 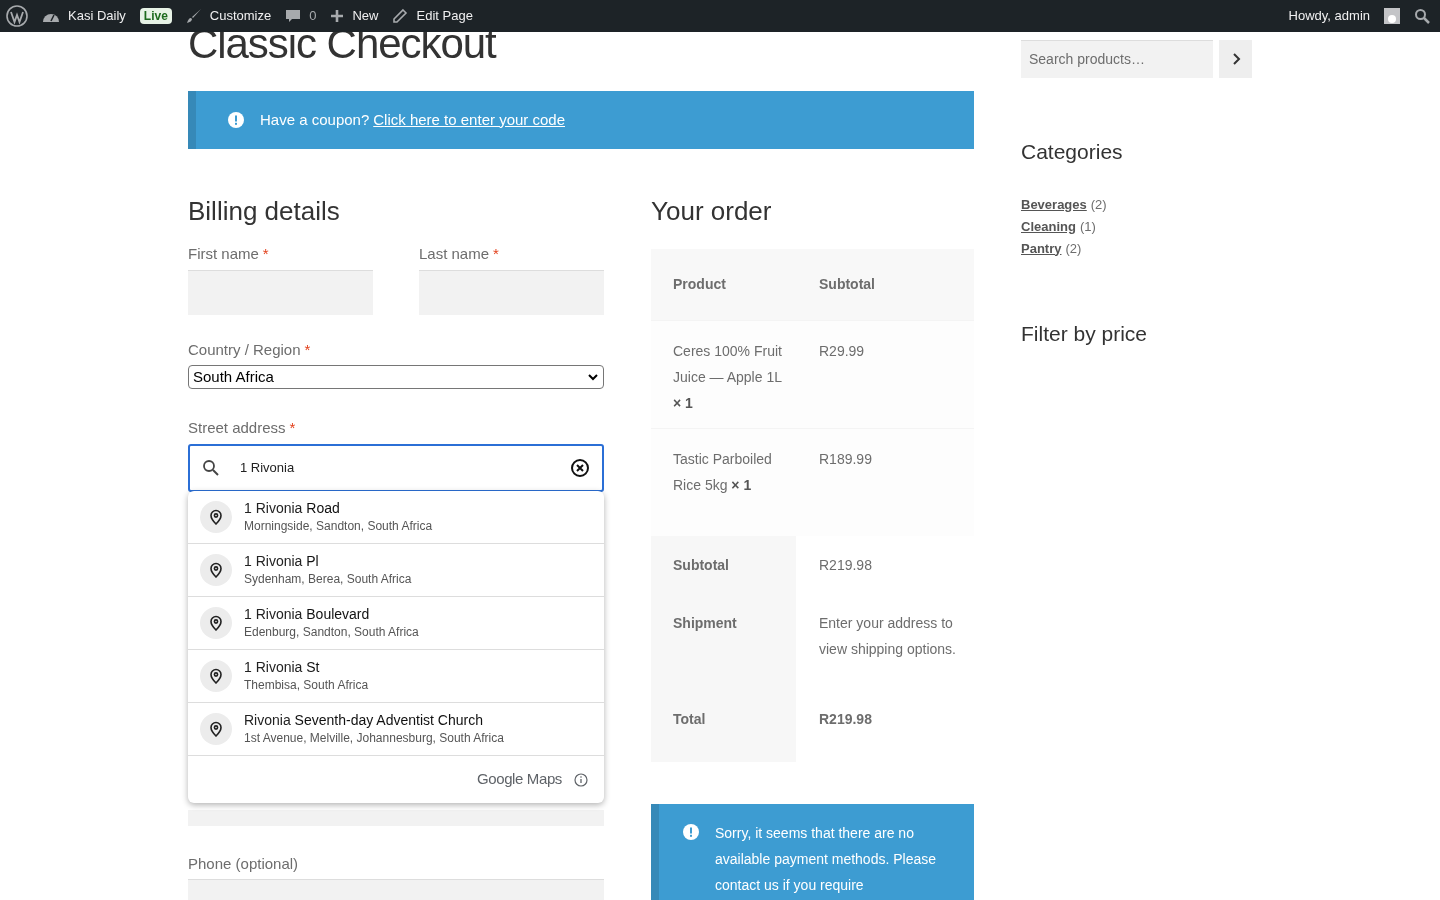 What do you see at coordinates (364, 720) in the screenshot?
I see `suggestion-title: Rivonia Seventh-day Adventist Church` at bounding box center [364, 720].